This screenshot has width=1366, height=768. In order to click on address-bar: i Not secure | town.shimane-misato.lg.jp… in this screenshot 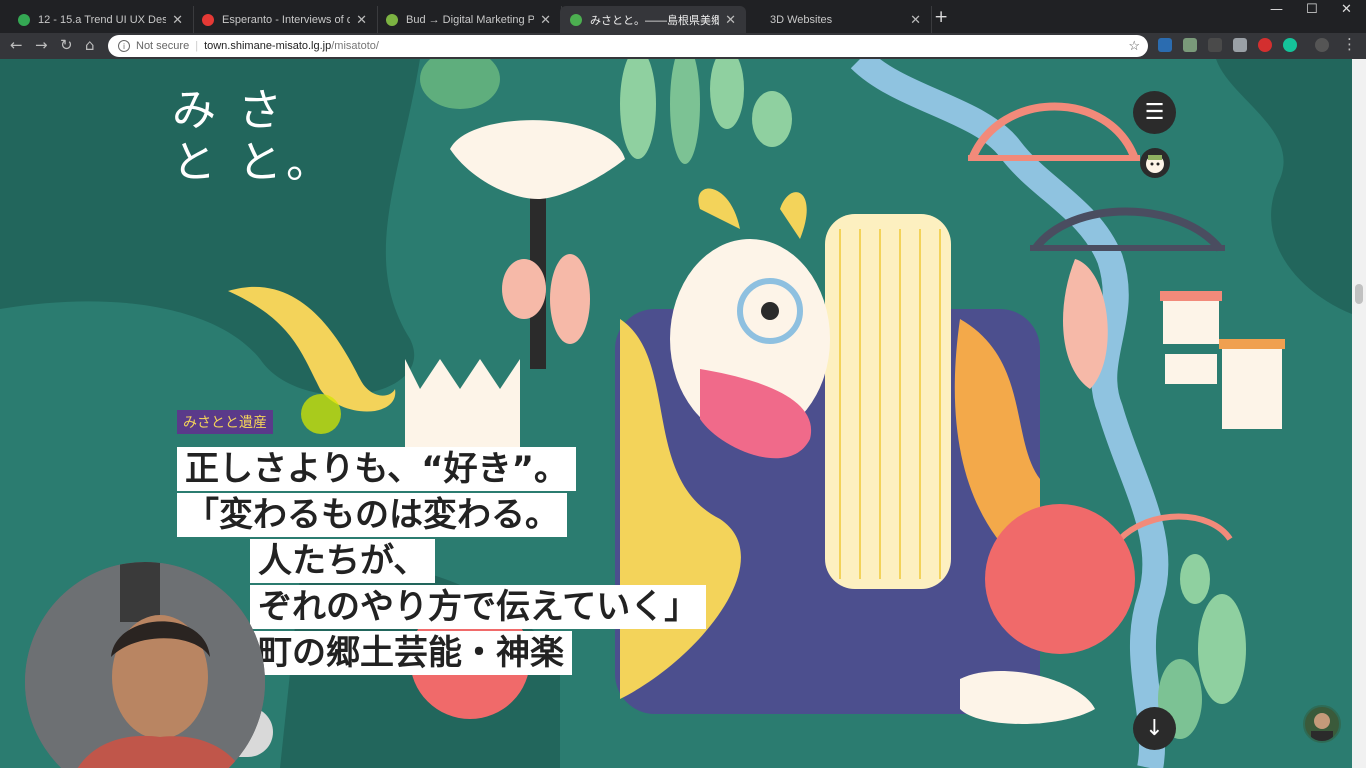, I will do `click(628, 46)`.